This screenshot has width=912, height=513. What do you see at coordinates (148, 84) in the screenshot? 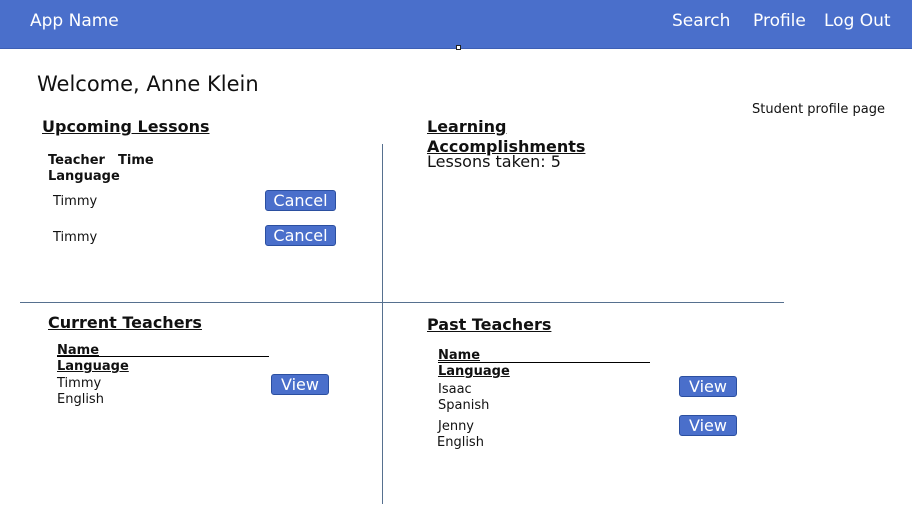
I see `welcome-heading: Welcome, Anne Klein` at bounding box center [148, 84].